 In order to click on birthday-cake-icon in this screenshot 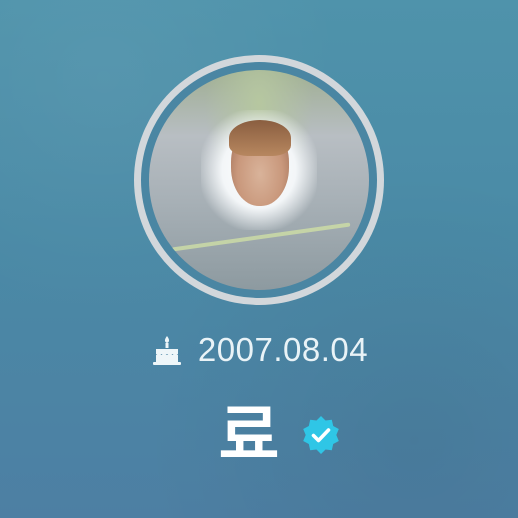, I will do `click(167, 350)`.